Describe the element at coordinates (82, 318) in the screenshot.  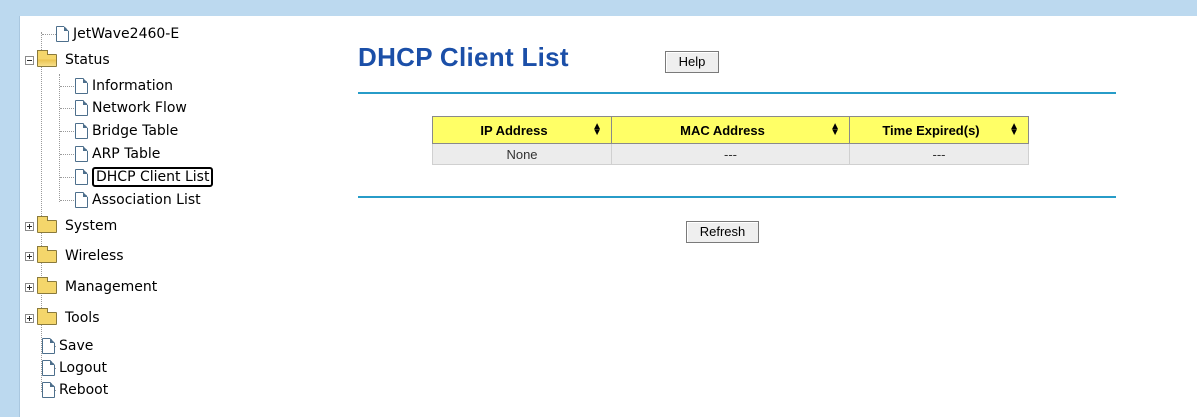
I see `tree-folder-label: Tools` at that location.